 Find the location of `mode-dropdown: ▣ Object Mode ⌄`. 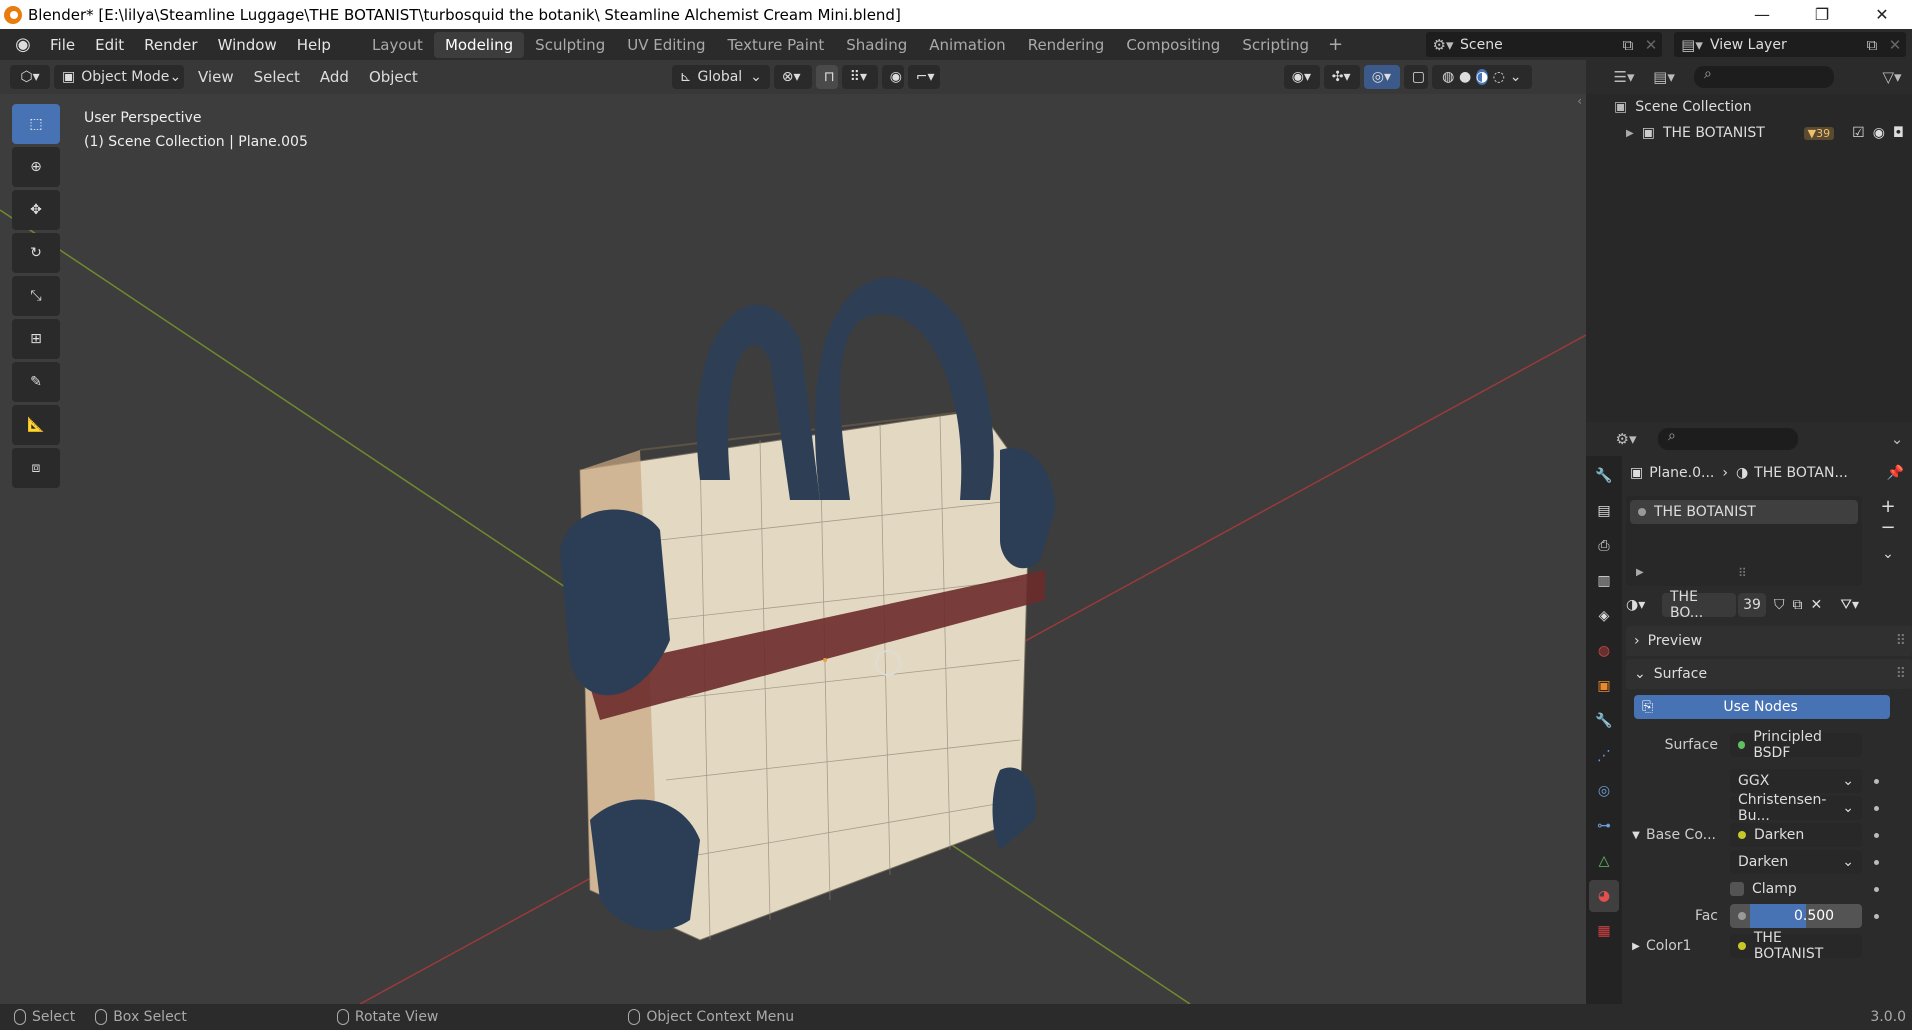

mode-dropdown: ▣ Object Mode ⌄ is located at coordinates (119, 77).